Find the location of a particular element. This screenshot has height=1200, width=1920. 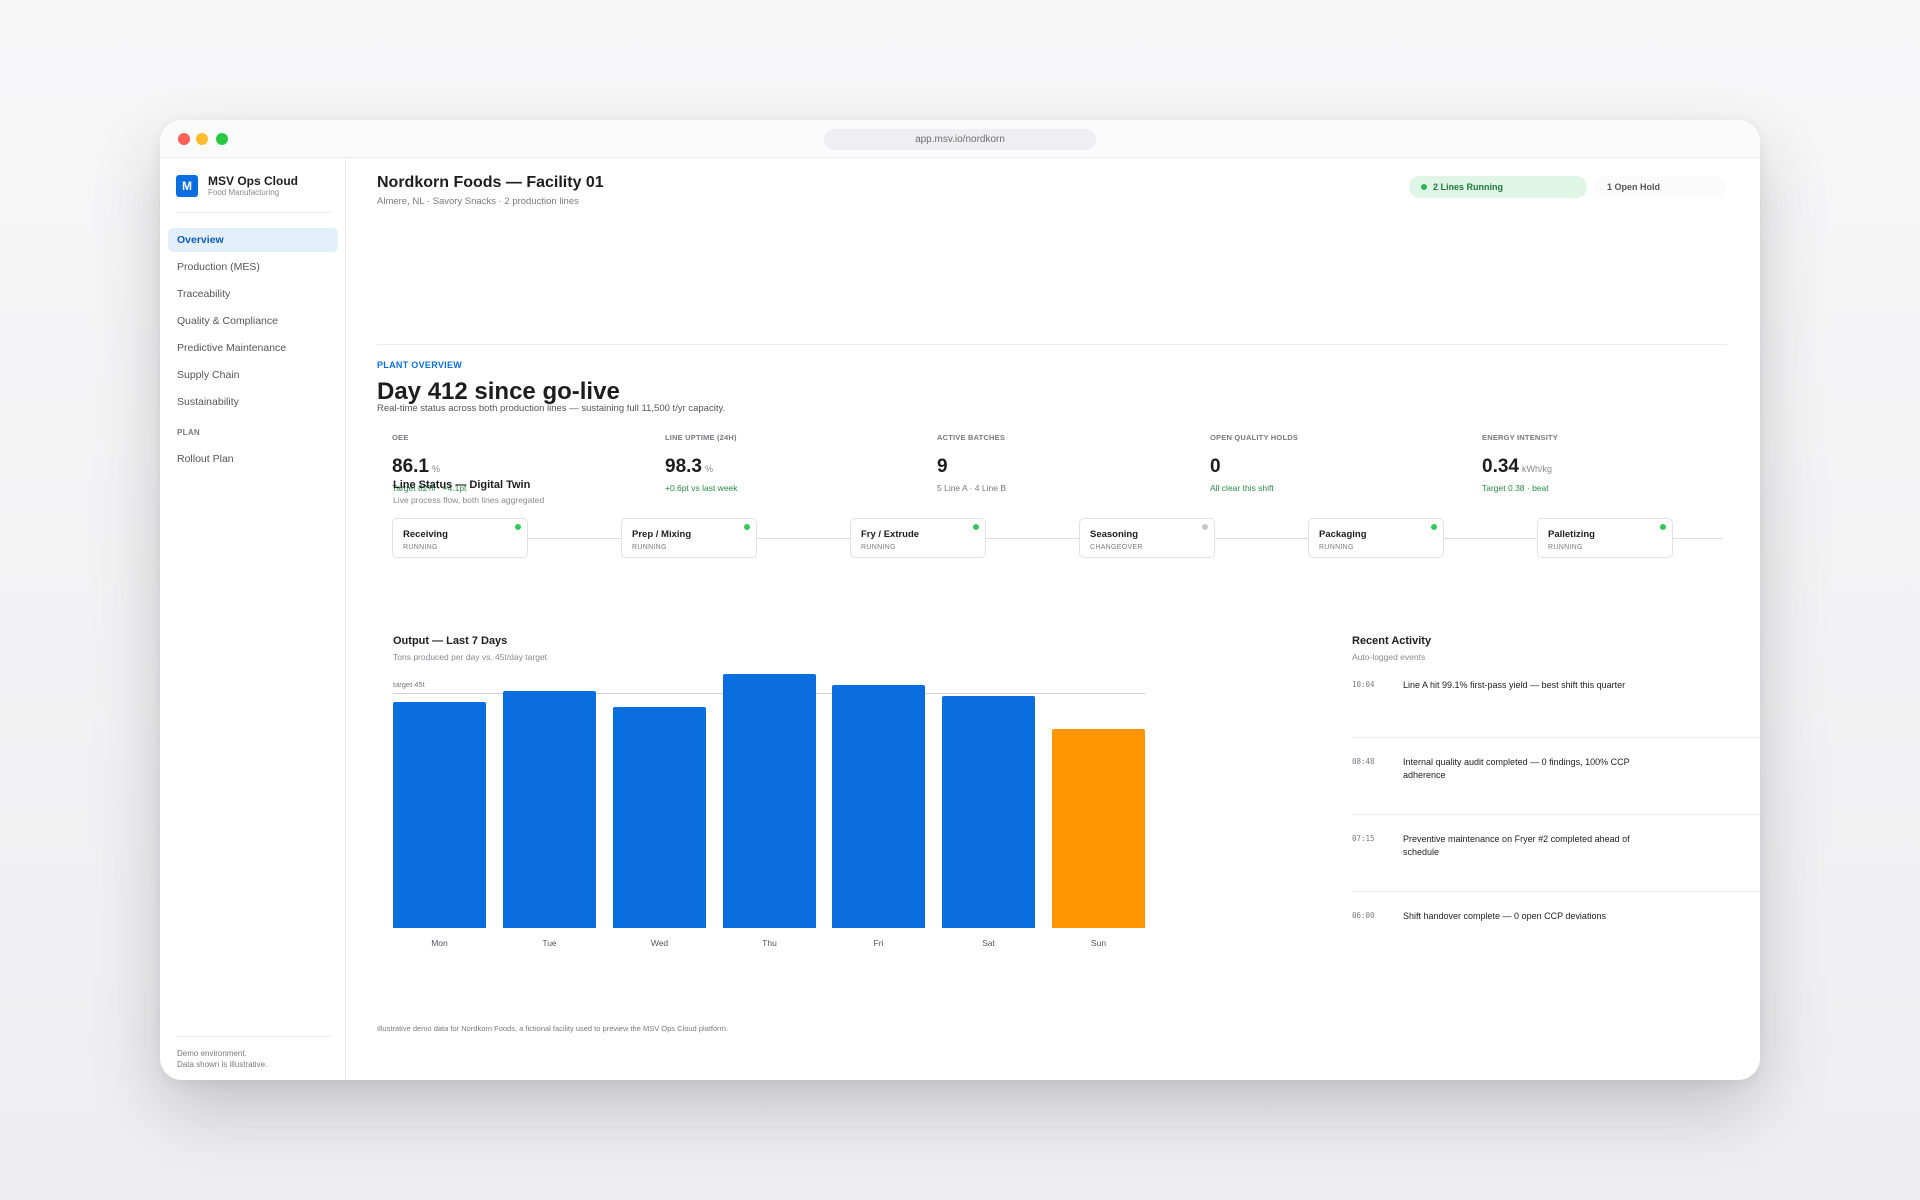

bar-wed is located at coordinates (659, 817).